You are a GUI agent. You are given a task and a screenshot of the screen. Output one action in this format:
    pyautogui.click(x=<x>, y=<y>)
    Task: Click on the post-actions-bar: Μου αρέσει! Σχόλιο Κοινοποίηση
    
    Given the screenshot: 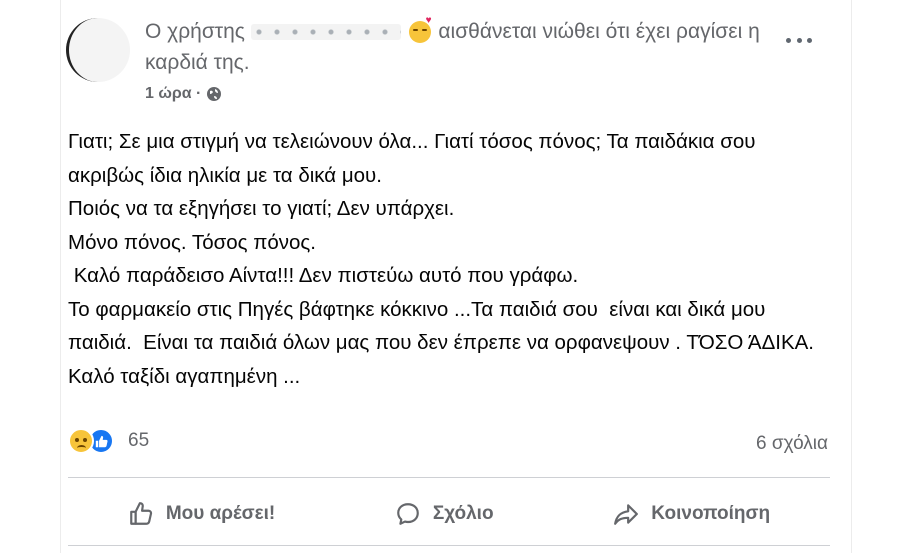 What is the action you would take?
    pyautogui.click(x=449, y=514)
    